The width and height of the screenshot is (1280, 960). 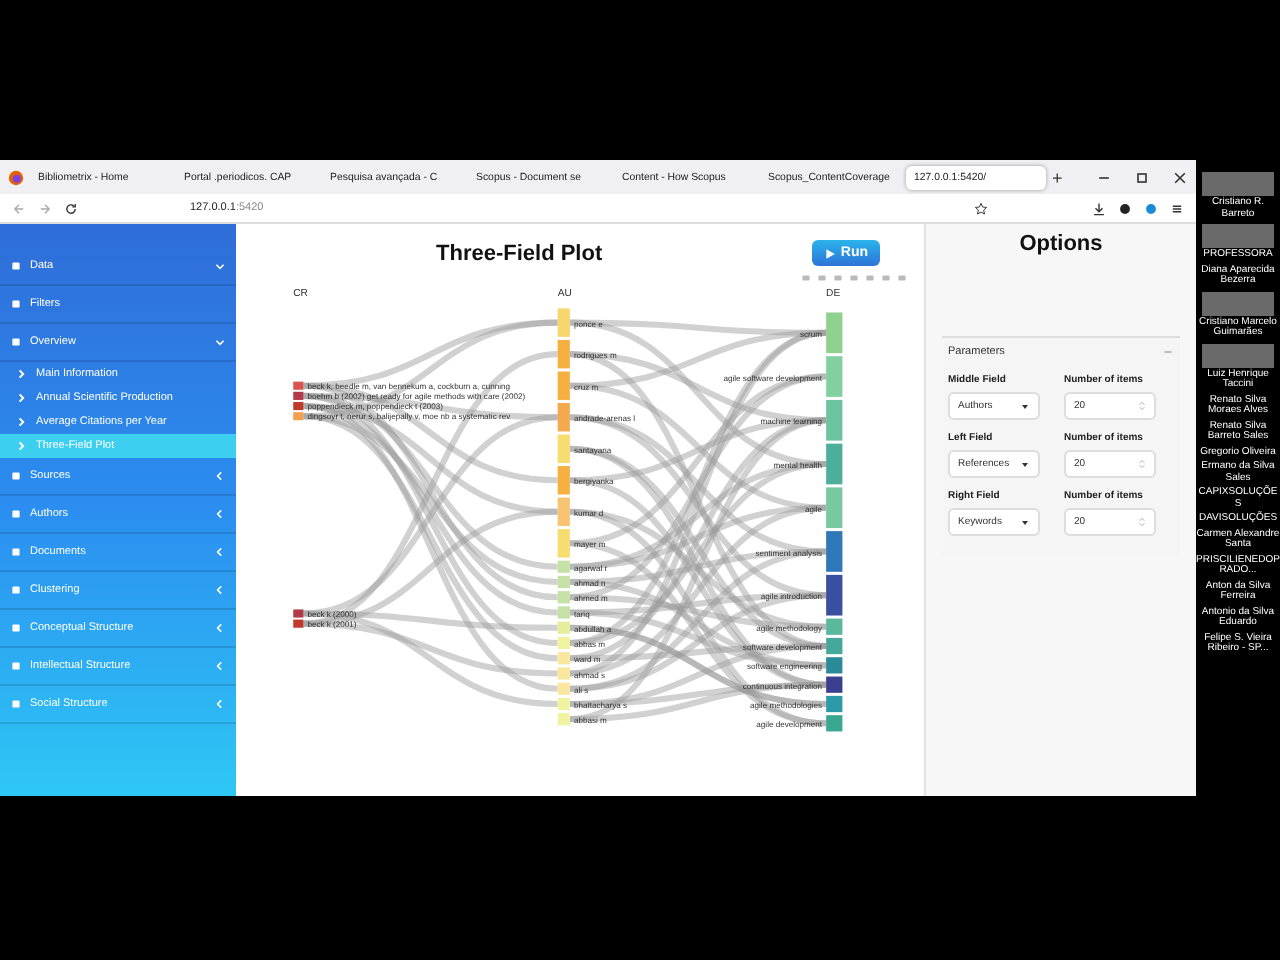 I want to click on maximize-icon, so click(x=1142, y=177).